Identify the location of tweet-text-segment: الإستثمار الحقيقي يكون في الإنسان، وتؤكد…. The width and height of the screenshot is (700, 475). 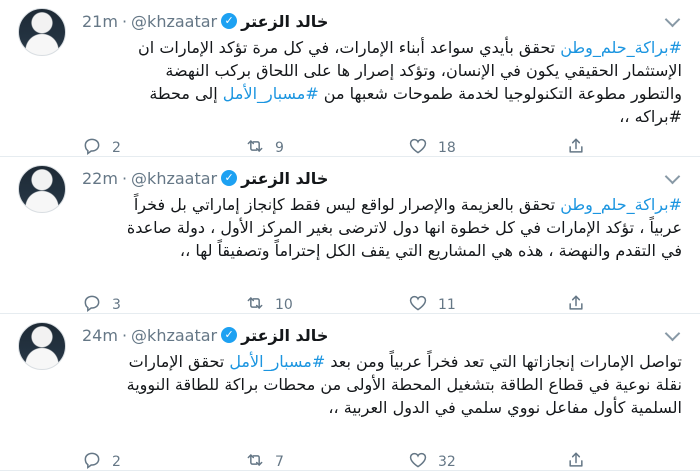
(423, 70).